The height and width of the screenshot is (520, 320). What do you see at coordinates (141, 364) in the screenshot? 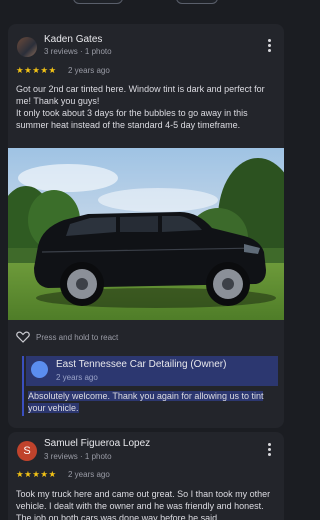
I see `reply-author: East Tennessee Car Detailing (Owner)` at bounding box center [141, 364].